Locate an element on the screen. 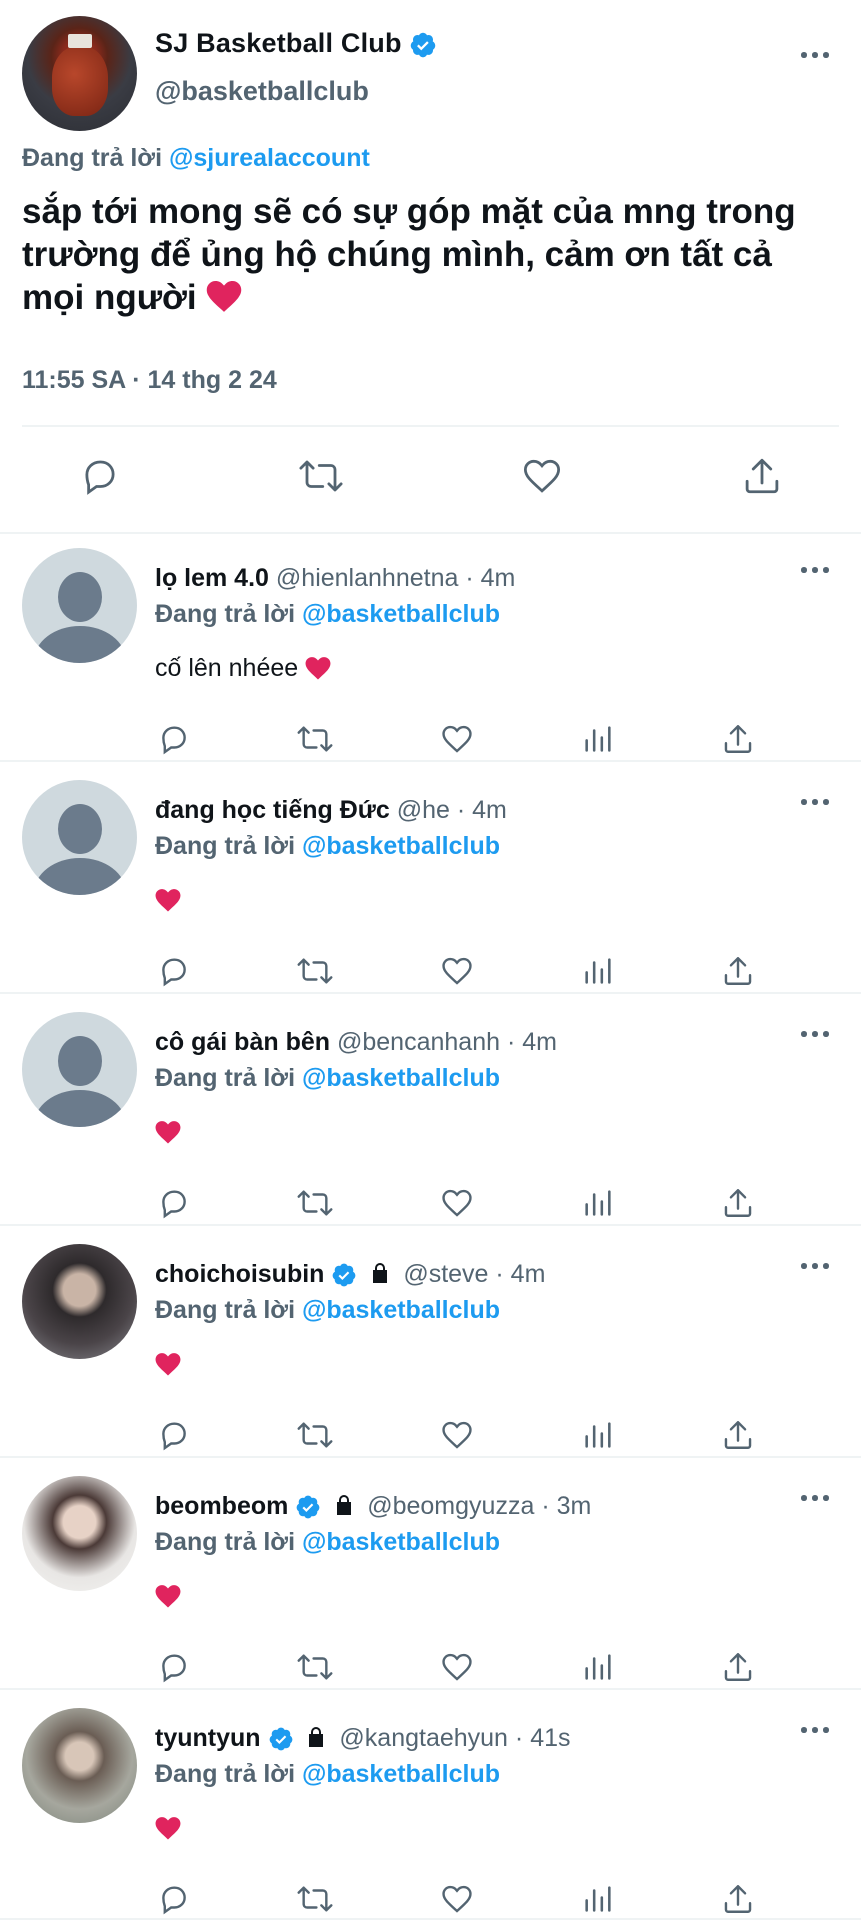 This screenshot has width=861, height=1920. display-name-text: SJ Basketball Club is located at coordinates (278, 43).